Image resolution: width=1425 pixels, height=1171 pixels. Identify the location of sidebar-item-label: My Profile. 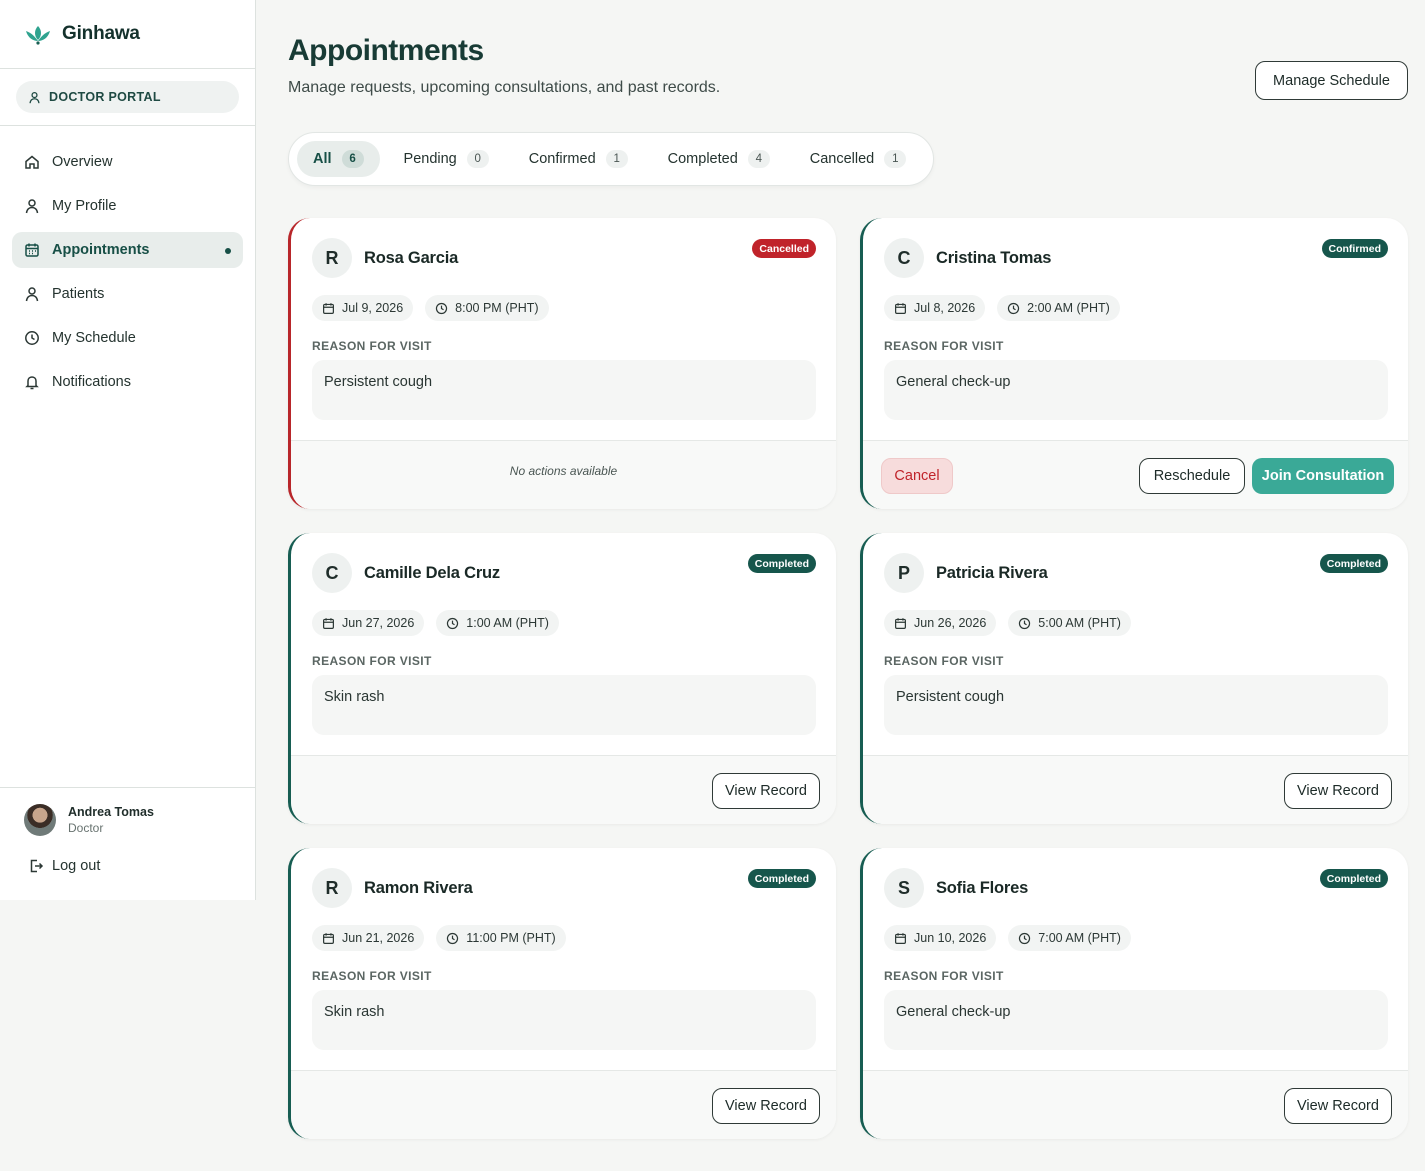
(84, 206).